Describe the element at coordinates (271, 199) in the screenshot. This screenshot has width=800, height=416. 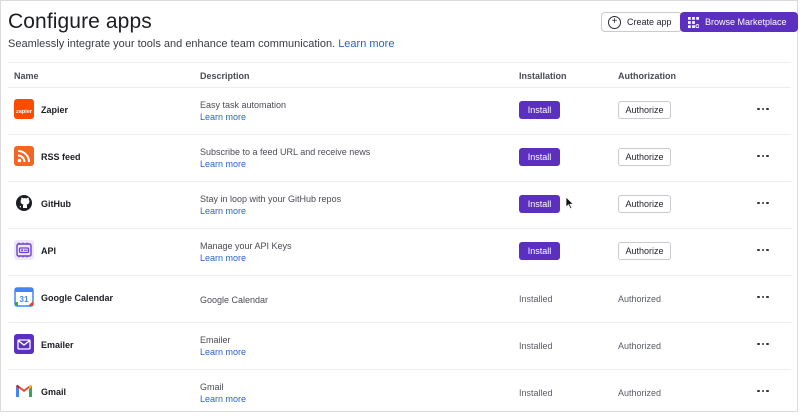
I see `app-description: Stay in loop with your GitHub repos` at that location.